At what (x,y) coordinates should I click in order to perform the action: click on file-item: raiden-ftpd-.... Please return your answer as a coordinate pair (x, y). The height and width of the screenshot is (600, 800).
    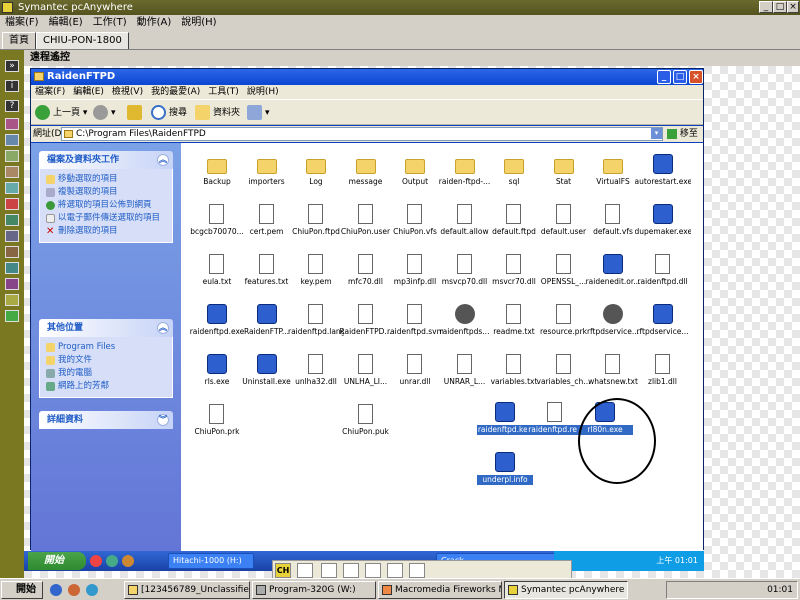
    Looking at the image, I should click on (465, 174).